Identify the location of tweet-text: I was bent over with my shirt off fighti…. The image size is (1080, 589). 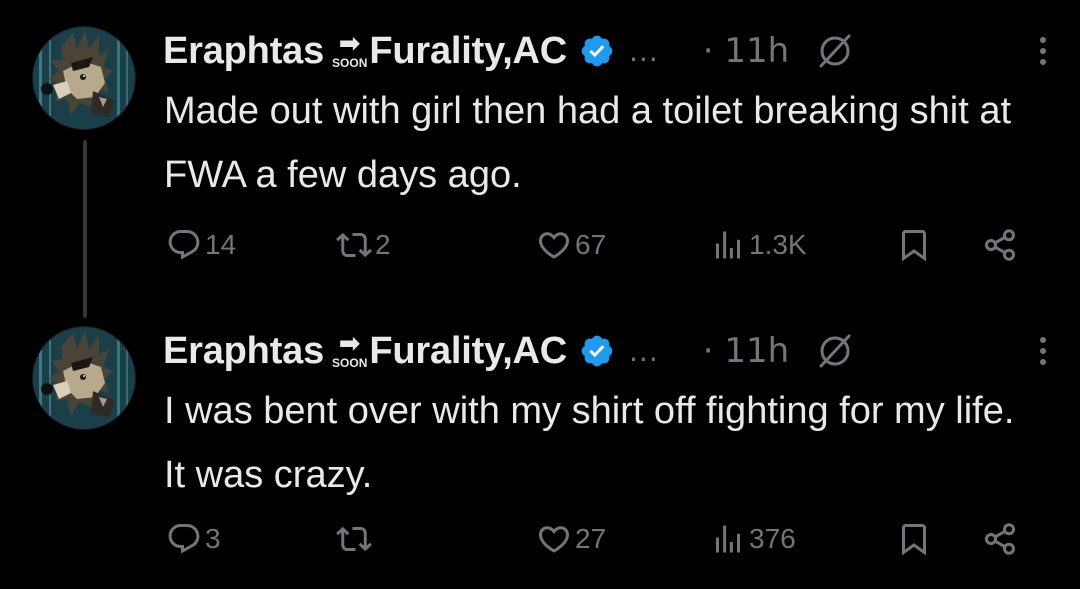
(589, 443).